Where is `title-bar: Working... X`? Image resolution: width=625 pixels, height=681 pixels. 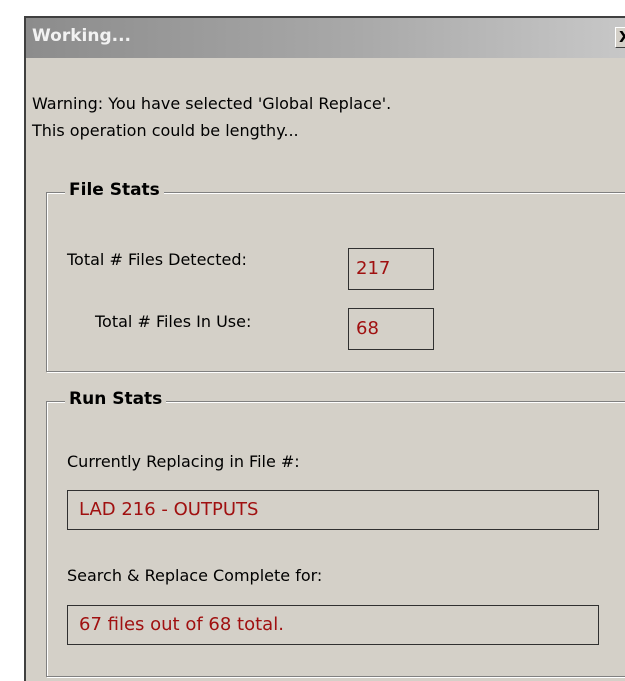
title-bar: Working... X is located at coordinates (325, 38).